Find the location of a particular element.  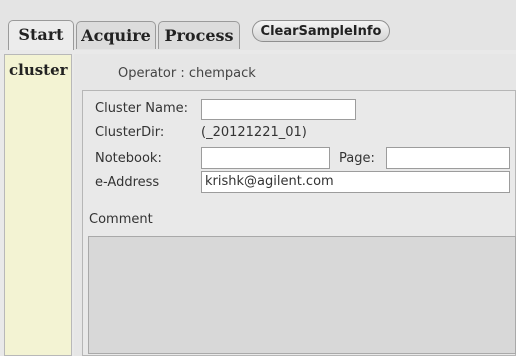

cluster-label: cluster is located at coordinates (38, 70).